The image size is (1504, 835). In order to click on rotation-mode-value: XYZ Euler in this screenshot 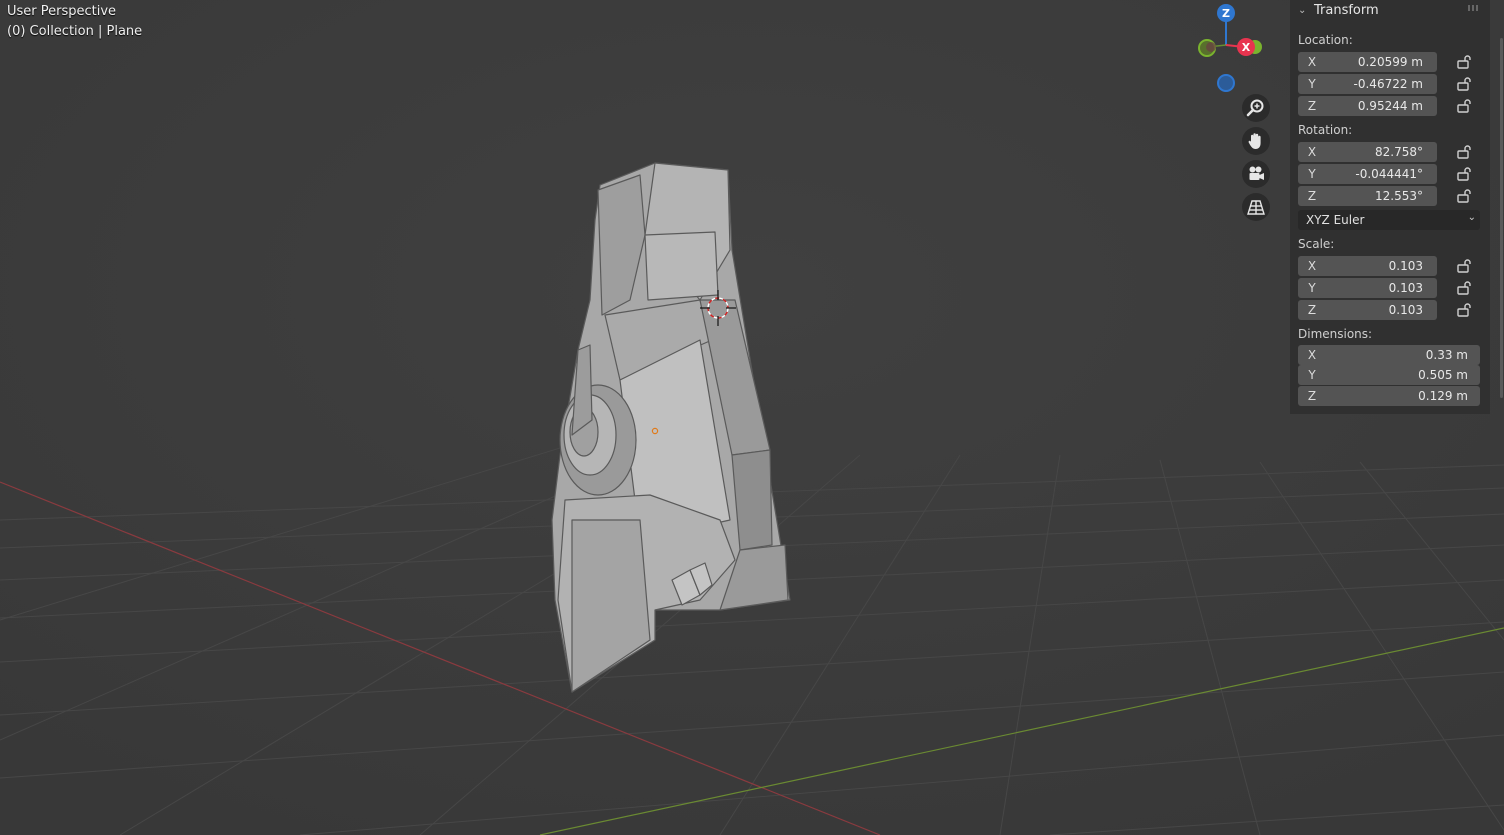, I will do `click(1335, 220)`.